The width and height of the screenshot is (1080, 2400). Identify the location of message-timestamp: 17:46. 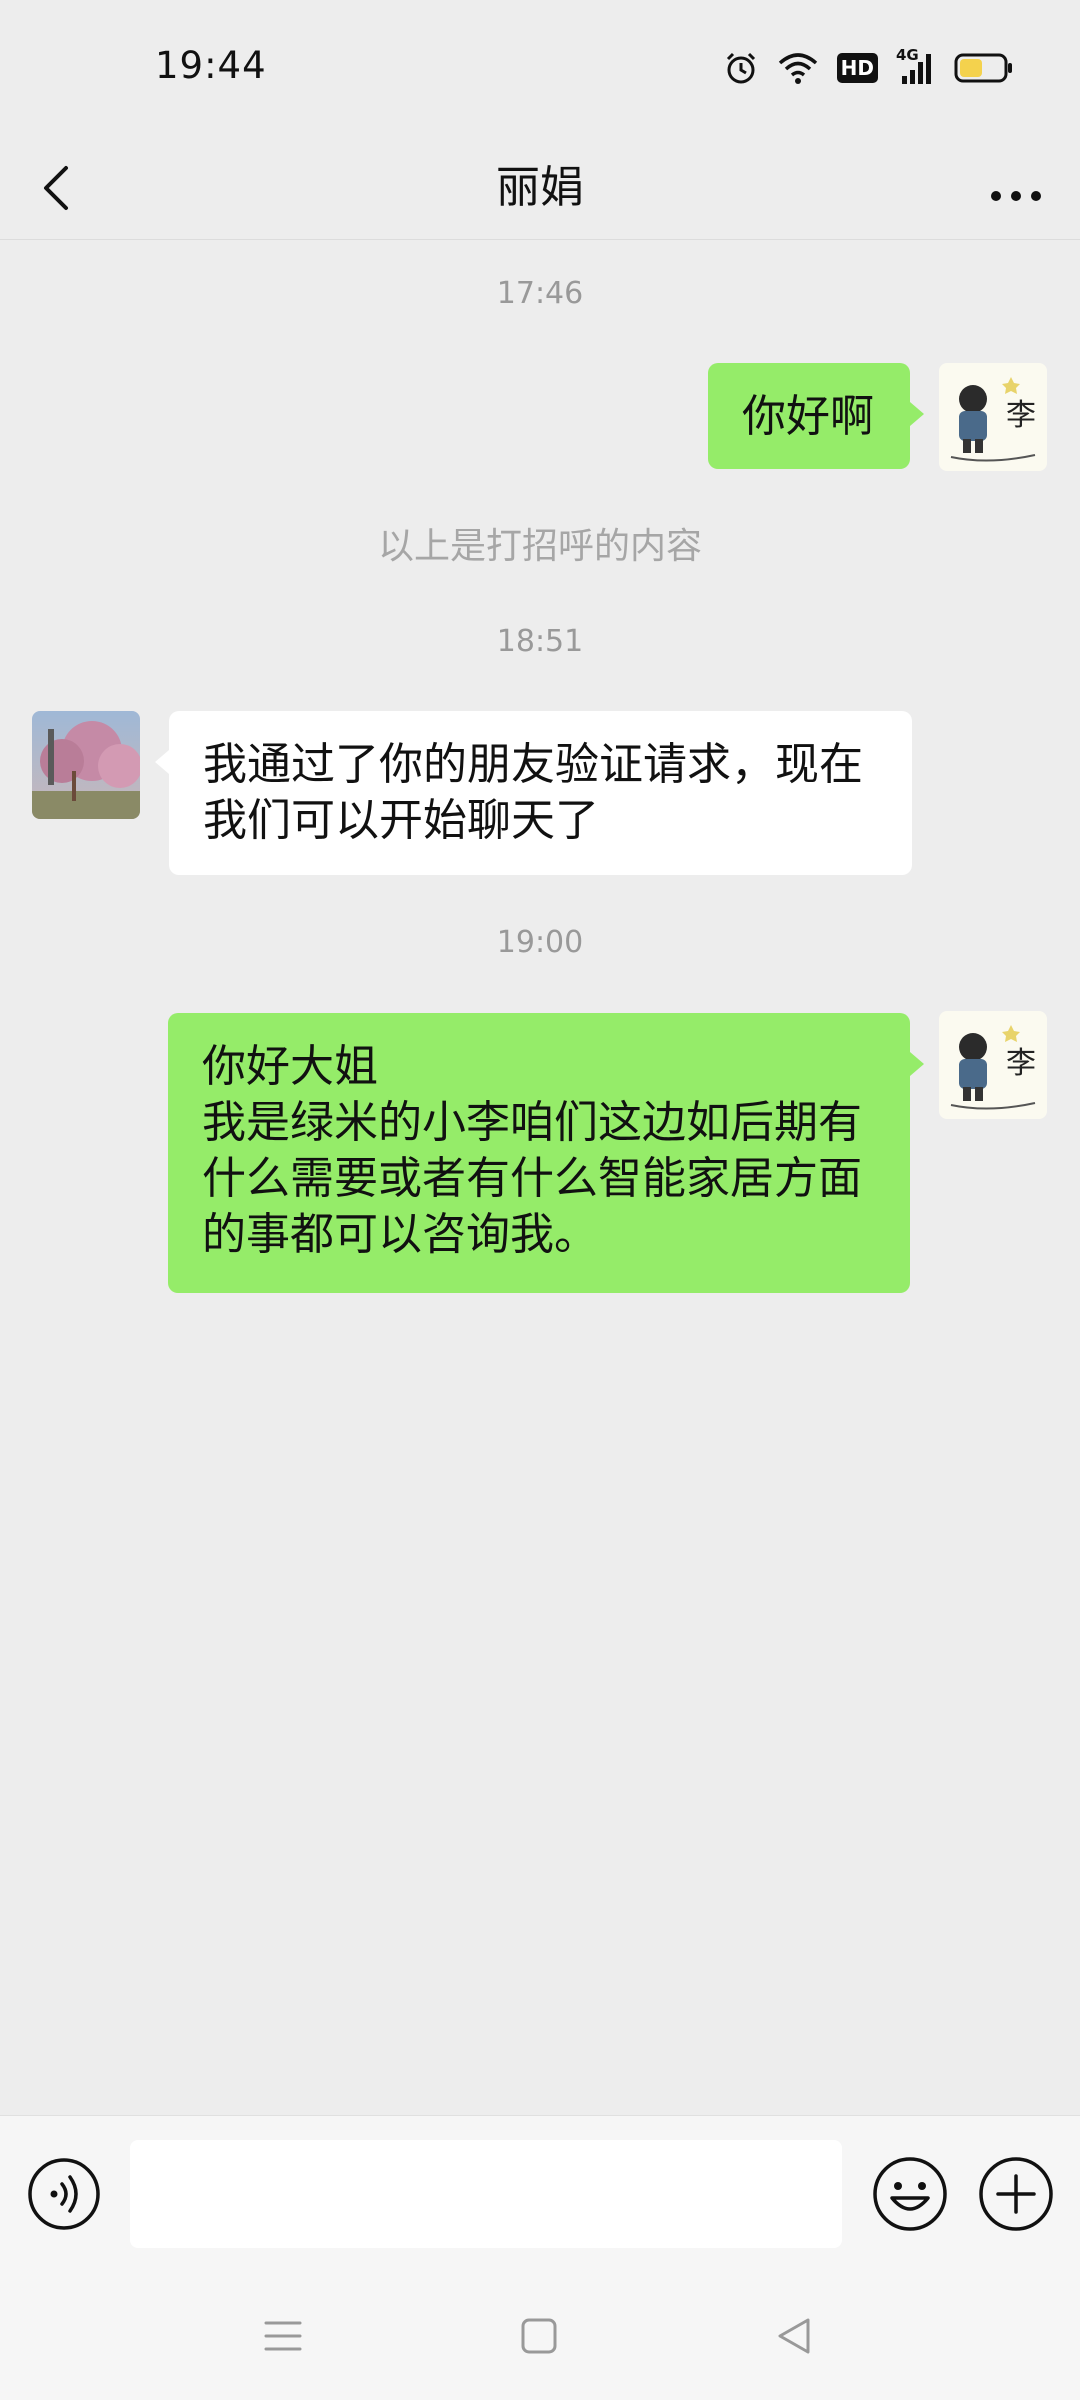
(540, 293).